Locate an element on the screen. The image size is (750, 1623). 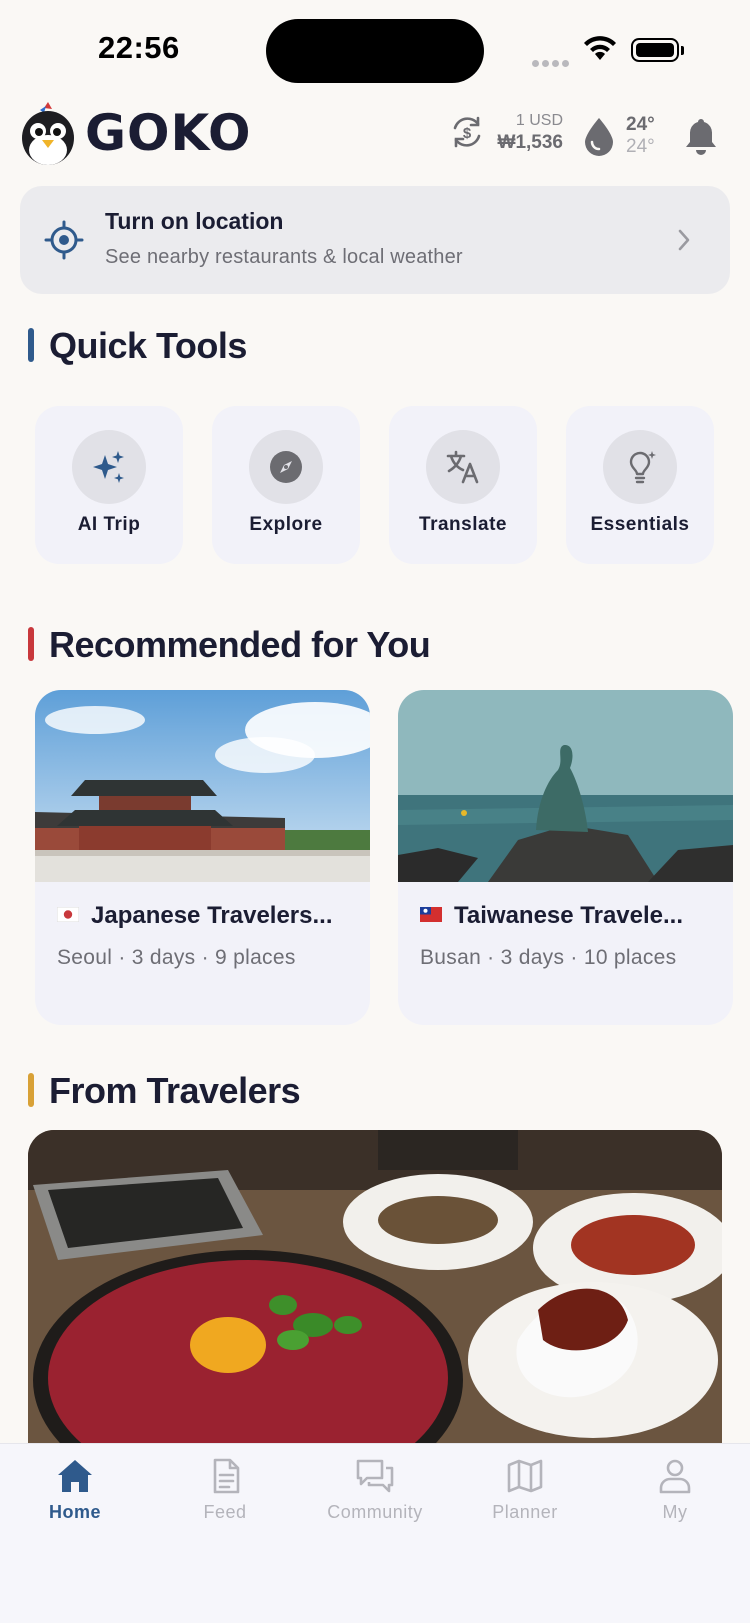
palace-photo is located at coordinates (202, 786).